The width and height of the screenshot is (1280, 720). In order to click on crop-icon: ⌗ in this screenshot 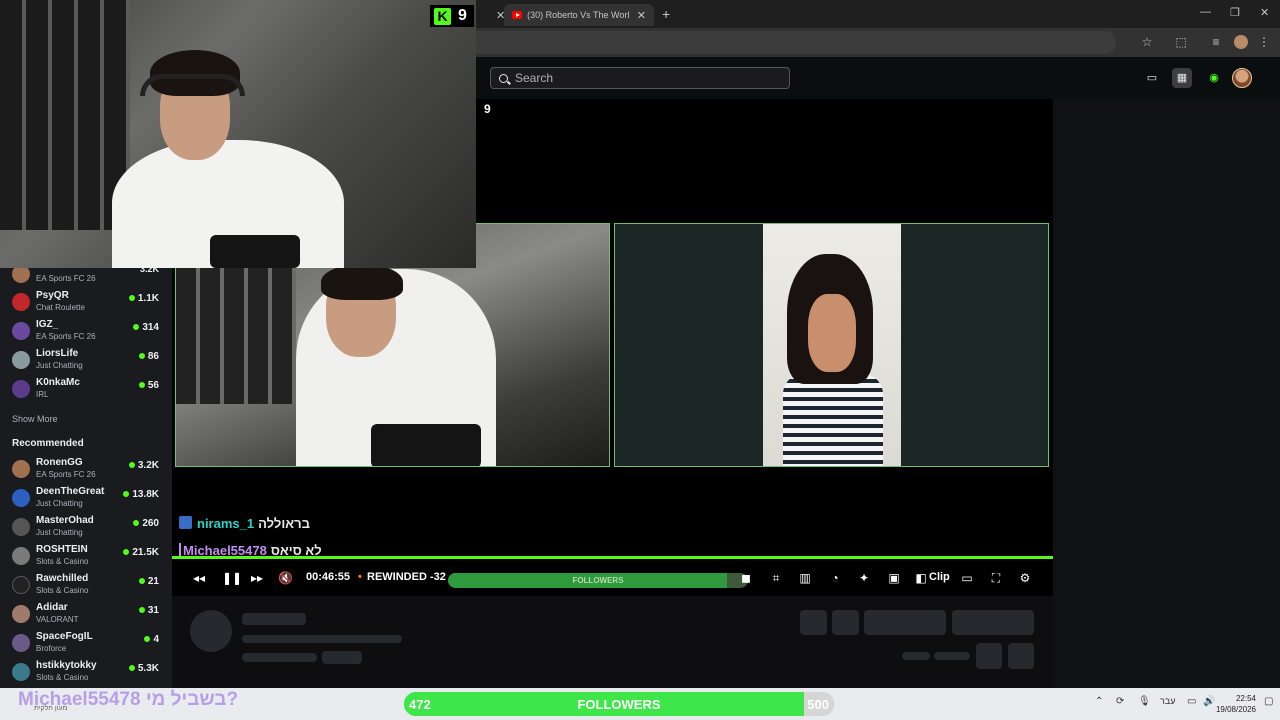, I will do `click(776, 578)`.